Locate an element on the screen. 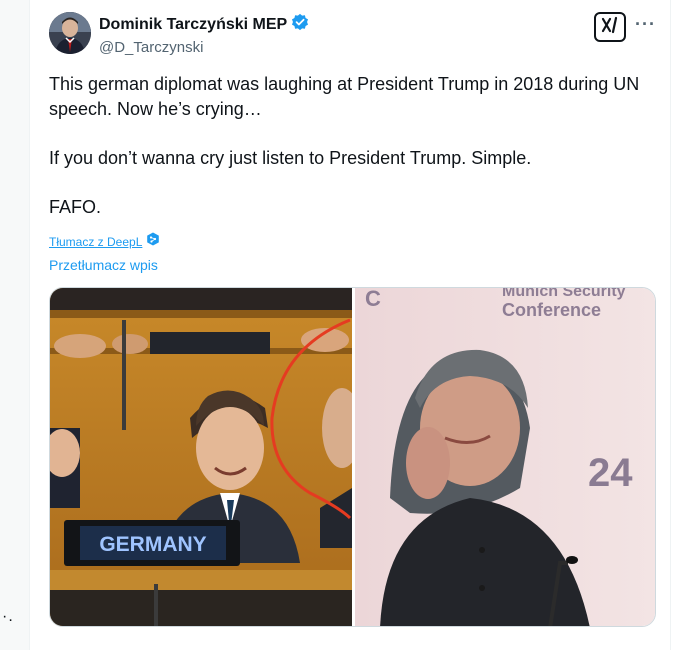 The width and height of the screenshot is (700, 650). verified-badge-icon is located at coordinates (300, 24).